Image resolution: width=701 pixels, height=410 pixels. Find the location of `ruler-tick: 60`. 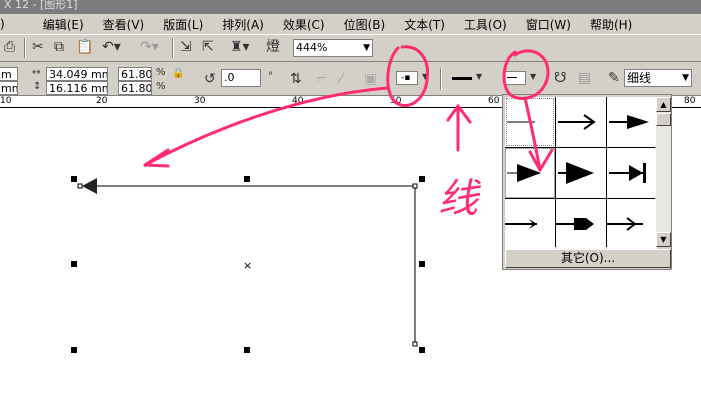

ruler-tick: 60 is located at coordinates (494, 101).